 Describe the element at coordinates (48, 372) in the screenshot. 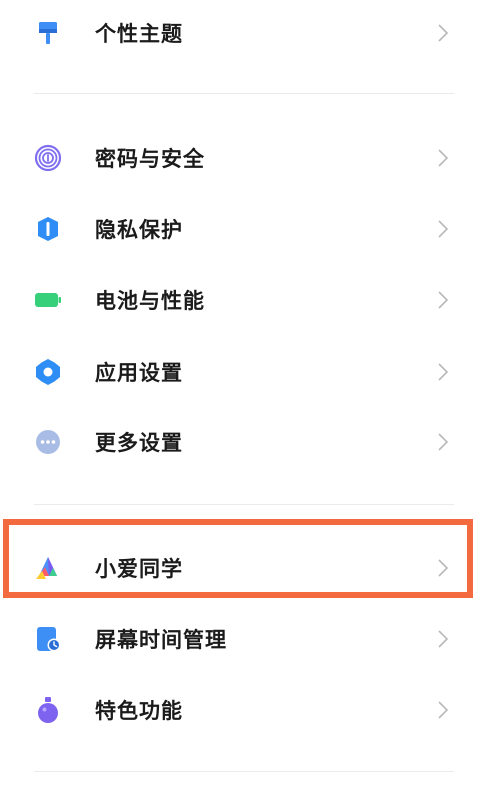

I see `gear-icon` at that location.